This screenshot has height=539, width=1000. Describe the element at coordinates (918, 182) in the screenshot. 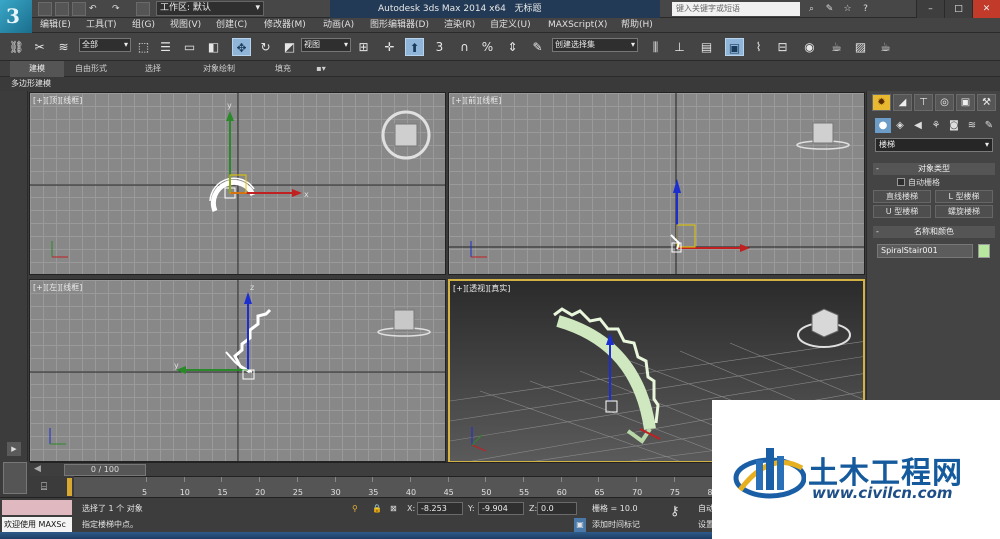

I see `autogrid-checkbox: 自动栅格` at that location.